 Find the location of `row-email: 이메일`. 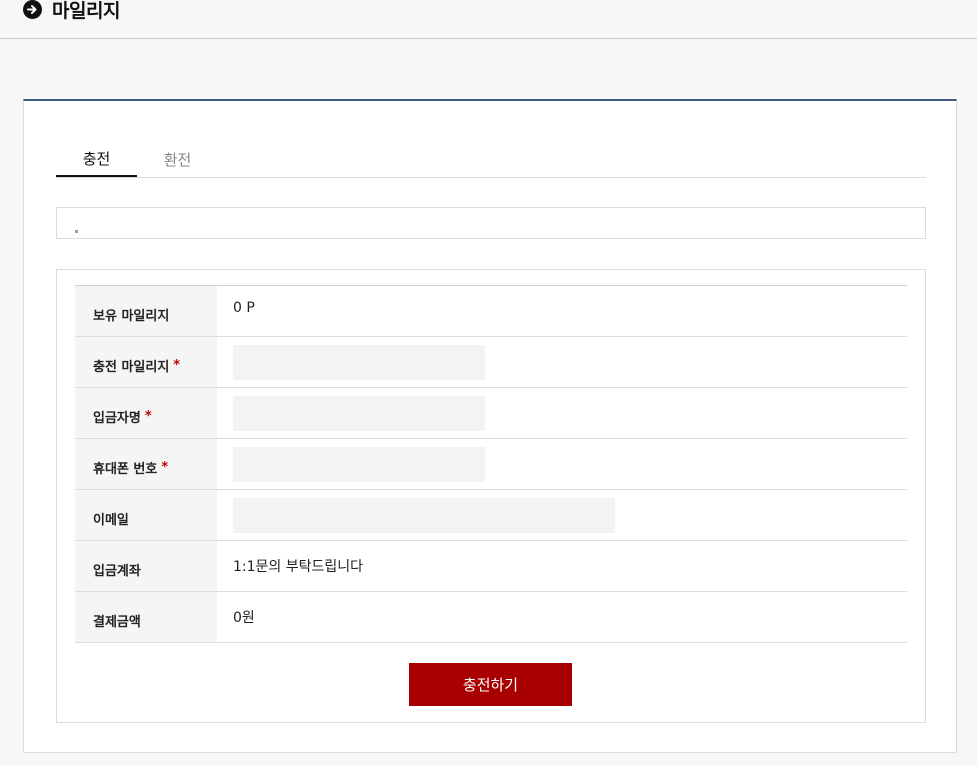

row-email: 이메일 is located at coordinates (491, 515).